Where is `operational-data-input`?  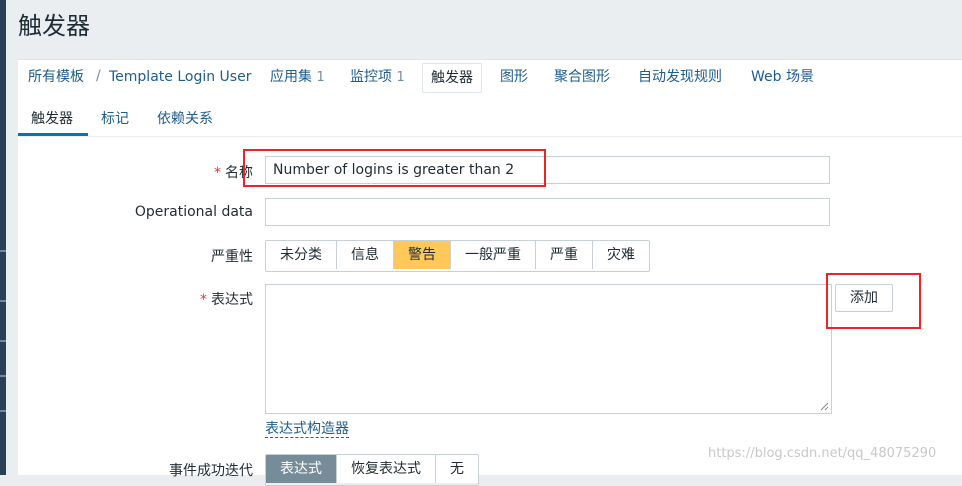 operational-data-input is located at coordinates (547, 212).